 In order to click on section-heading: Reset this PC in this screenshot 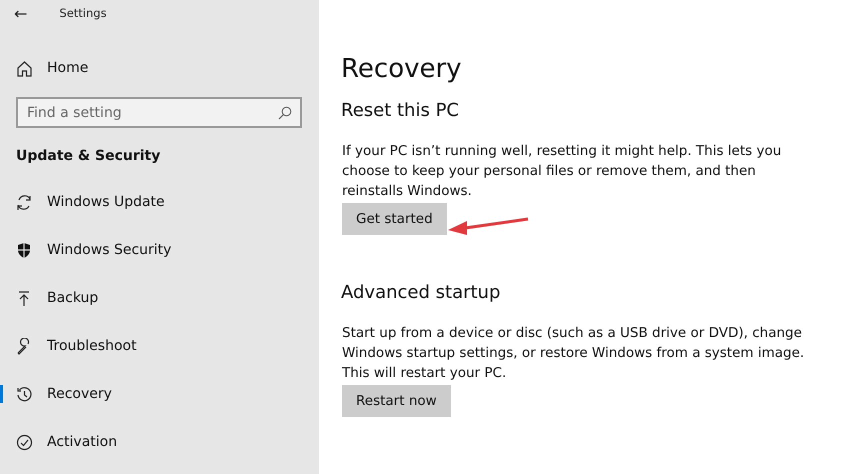, I will do `click(400, 111)`.